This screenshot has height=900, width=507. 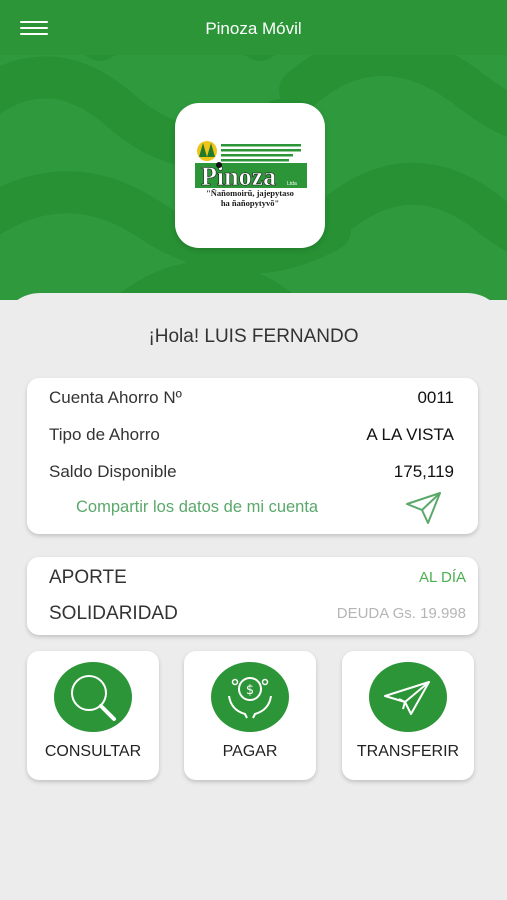 I want to click on consultar-label: CONSULTAR, so click(x=93, y=751).